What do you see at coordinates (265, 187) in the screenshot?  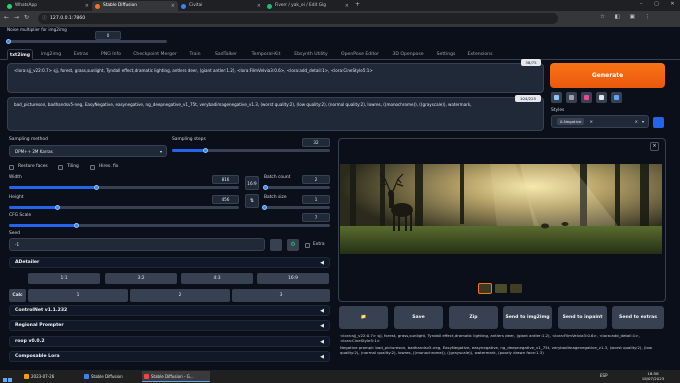 I see `batch-count-knob` at bounding box center [265, 187].